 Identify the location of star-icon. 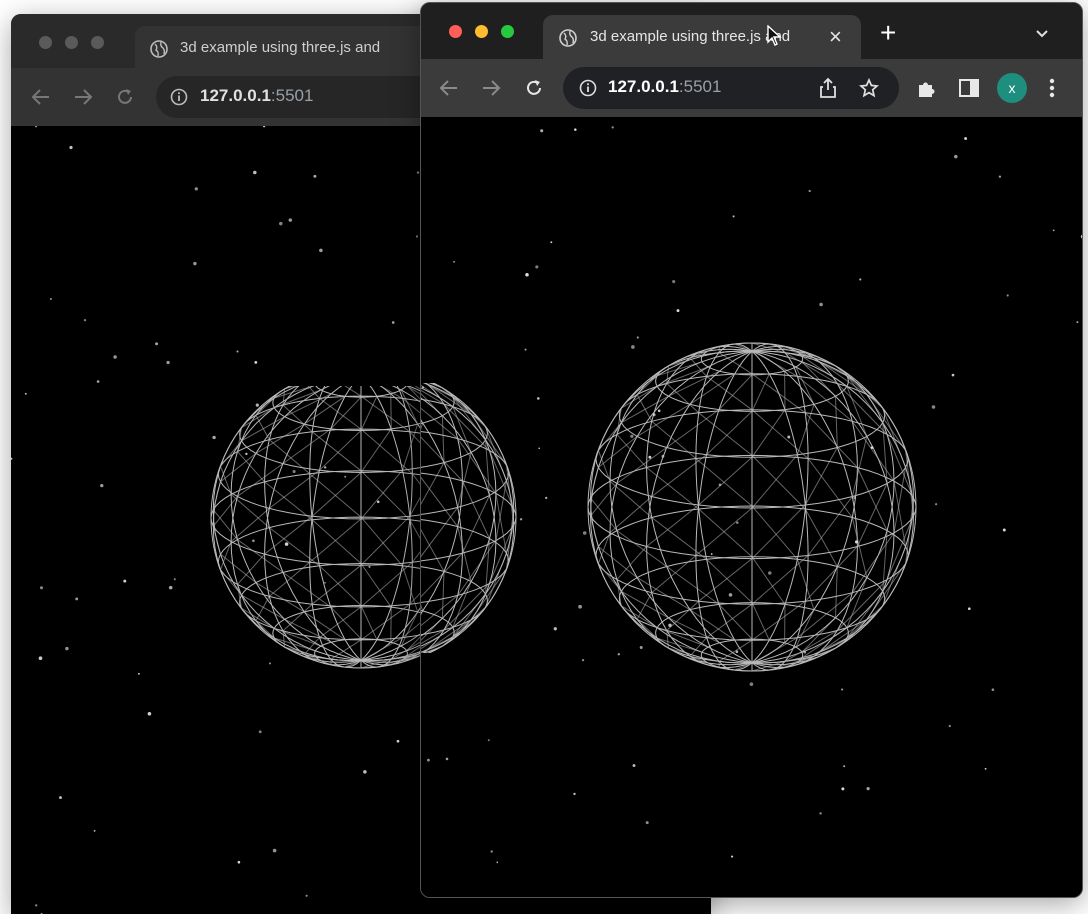
(869, 88).